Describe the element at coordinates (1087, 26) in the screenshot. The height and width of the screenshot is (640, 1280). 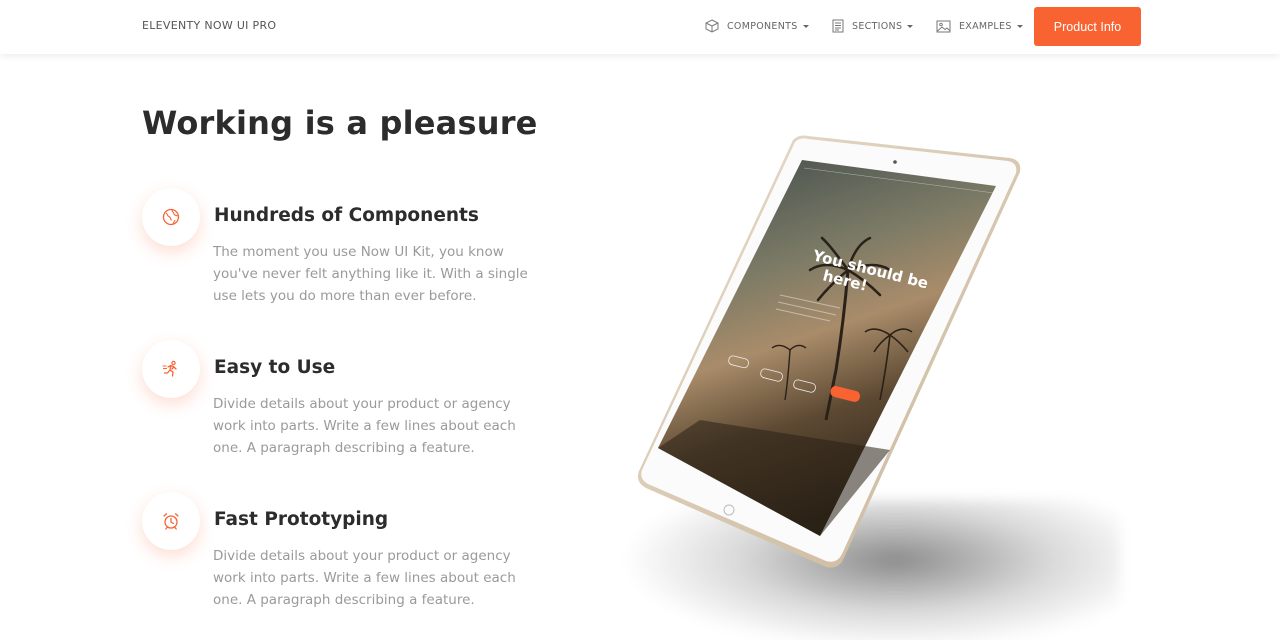
I see `product-info-button: Product Info` at that location.